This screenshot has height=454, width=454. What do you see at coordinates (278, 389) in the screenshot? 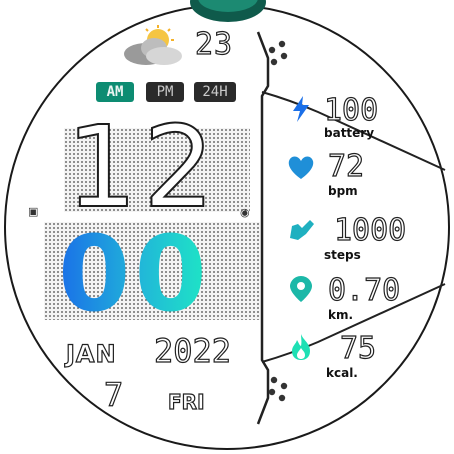
I see `decor-dots-bottom` at bounding box center [278, 389].